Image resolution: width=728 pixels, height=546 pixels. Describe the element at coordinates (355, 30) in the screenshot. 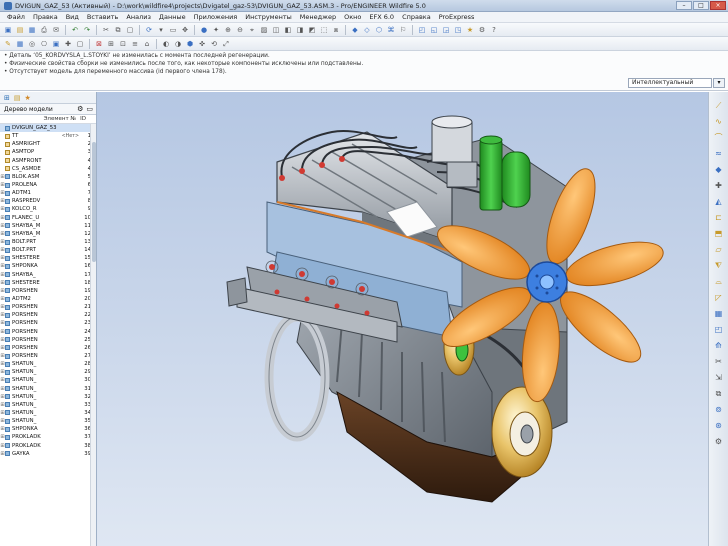

I see `datum-plane-icon: ◆` at that location.